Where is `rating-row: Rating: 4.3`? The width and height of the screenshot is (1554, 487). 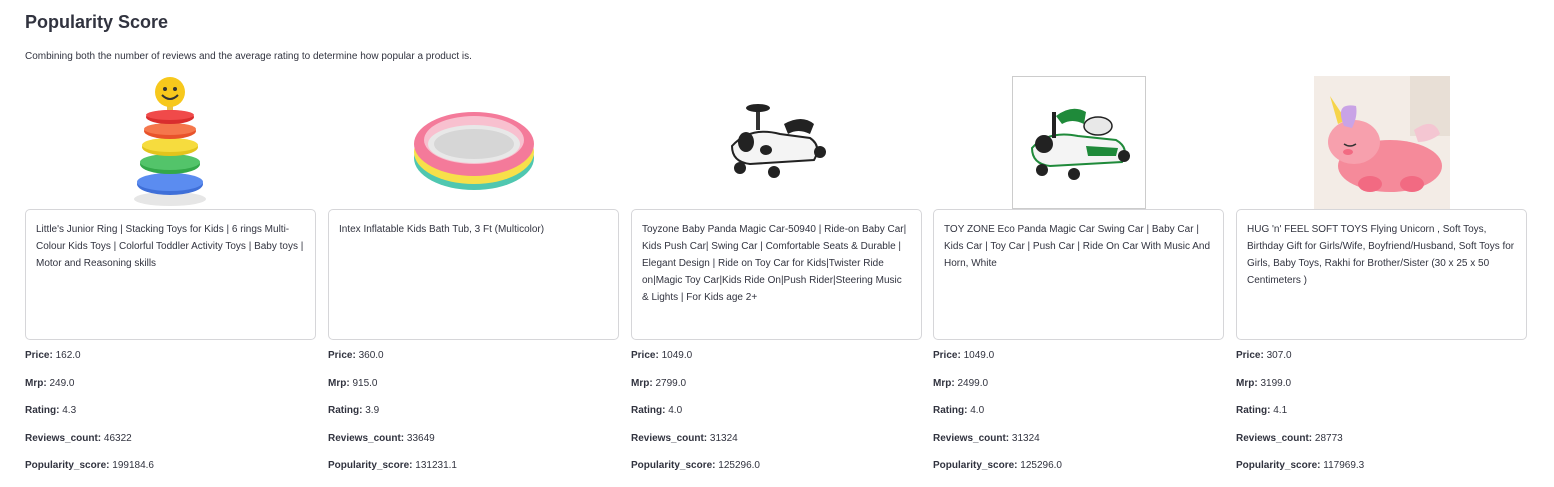 rating-row: Rating: 4.3 is located at coordinates (170, 418).